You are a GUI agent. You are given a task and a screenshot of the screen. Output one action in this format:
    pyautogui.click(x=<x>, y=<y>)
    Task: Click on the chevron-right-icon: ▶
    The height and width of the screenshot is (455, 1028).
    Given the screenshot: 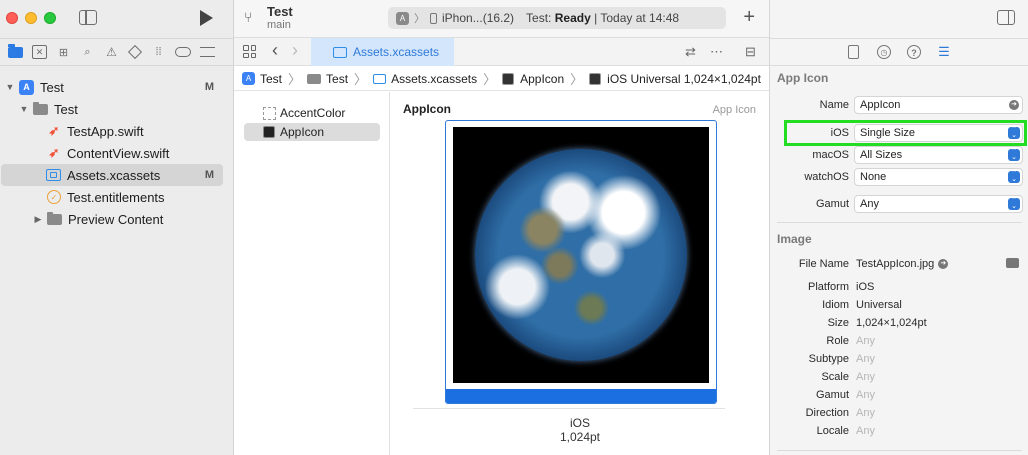 What is the action you would take?
    pyautogui.click(x=38, y=219)
    